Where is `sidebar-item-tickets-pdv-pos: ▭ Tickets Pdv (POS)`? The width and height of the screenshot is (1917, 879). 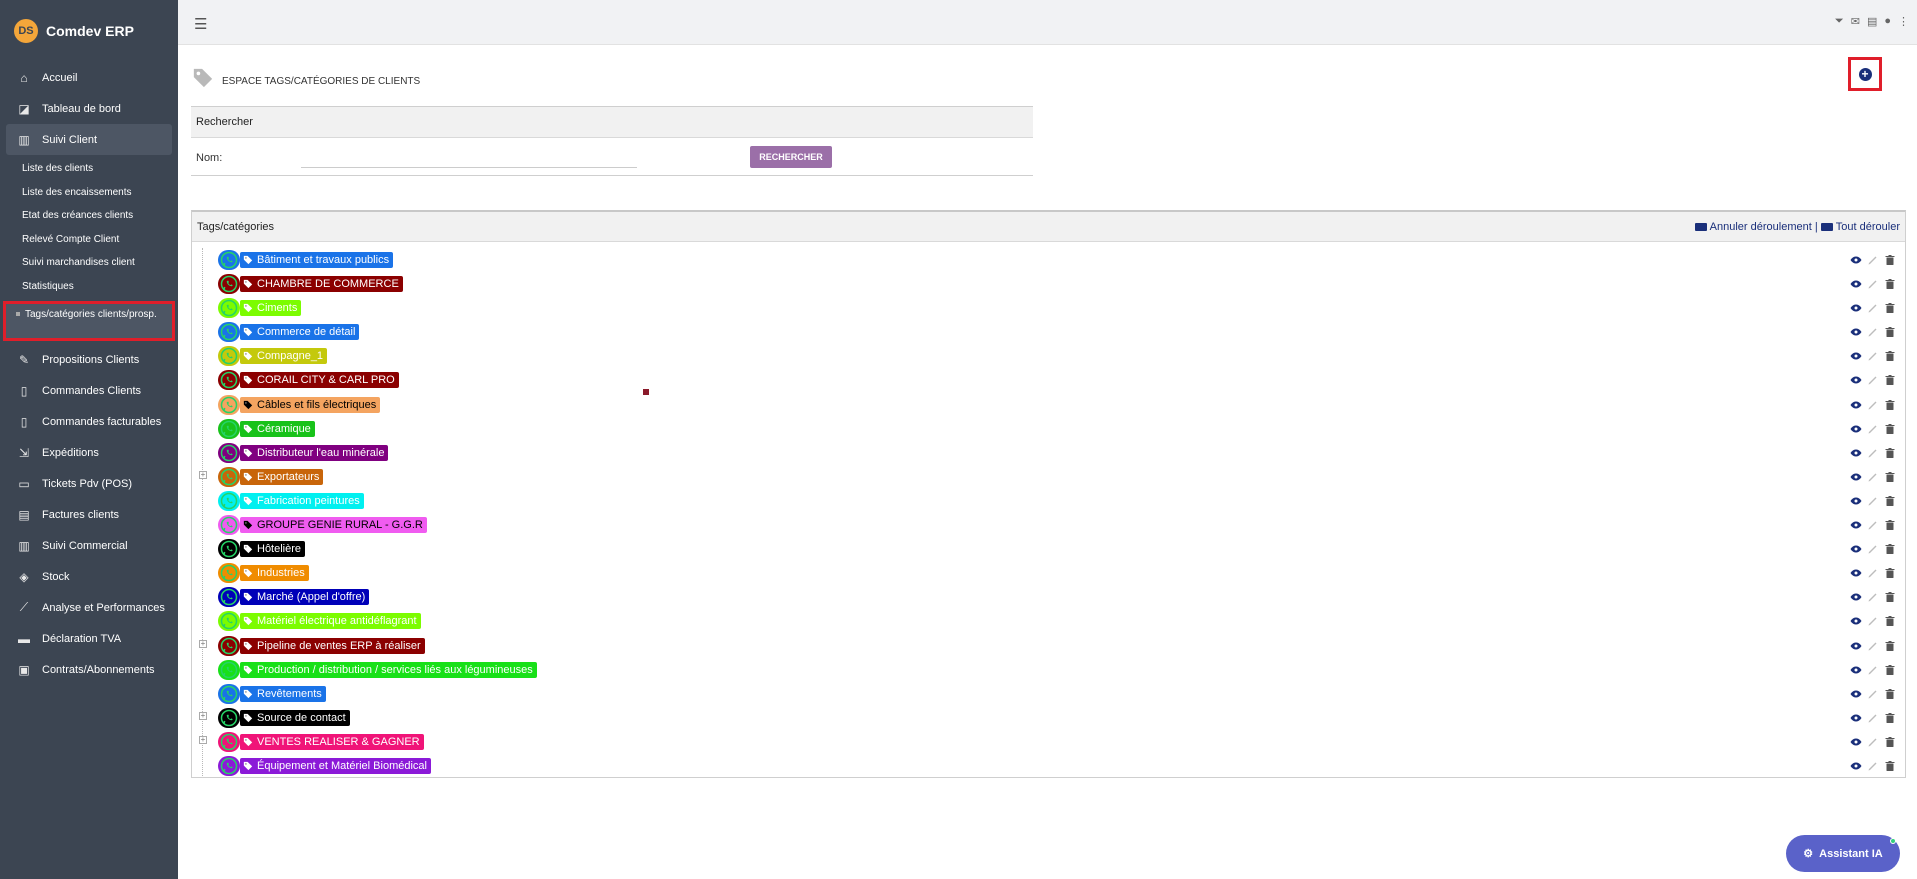 sidebar-item-tickets-pdv-pos: ▭ Tickets Pdv (POS) is located at coordinates (89, 483).